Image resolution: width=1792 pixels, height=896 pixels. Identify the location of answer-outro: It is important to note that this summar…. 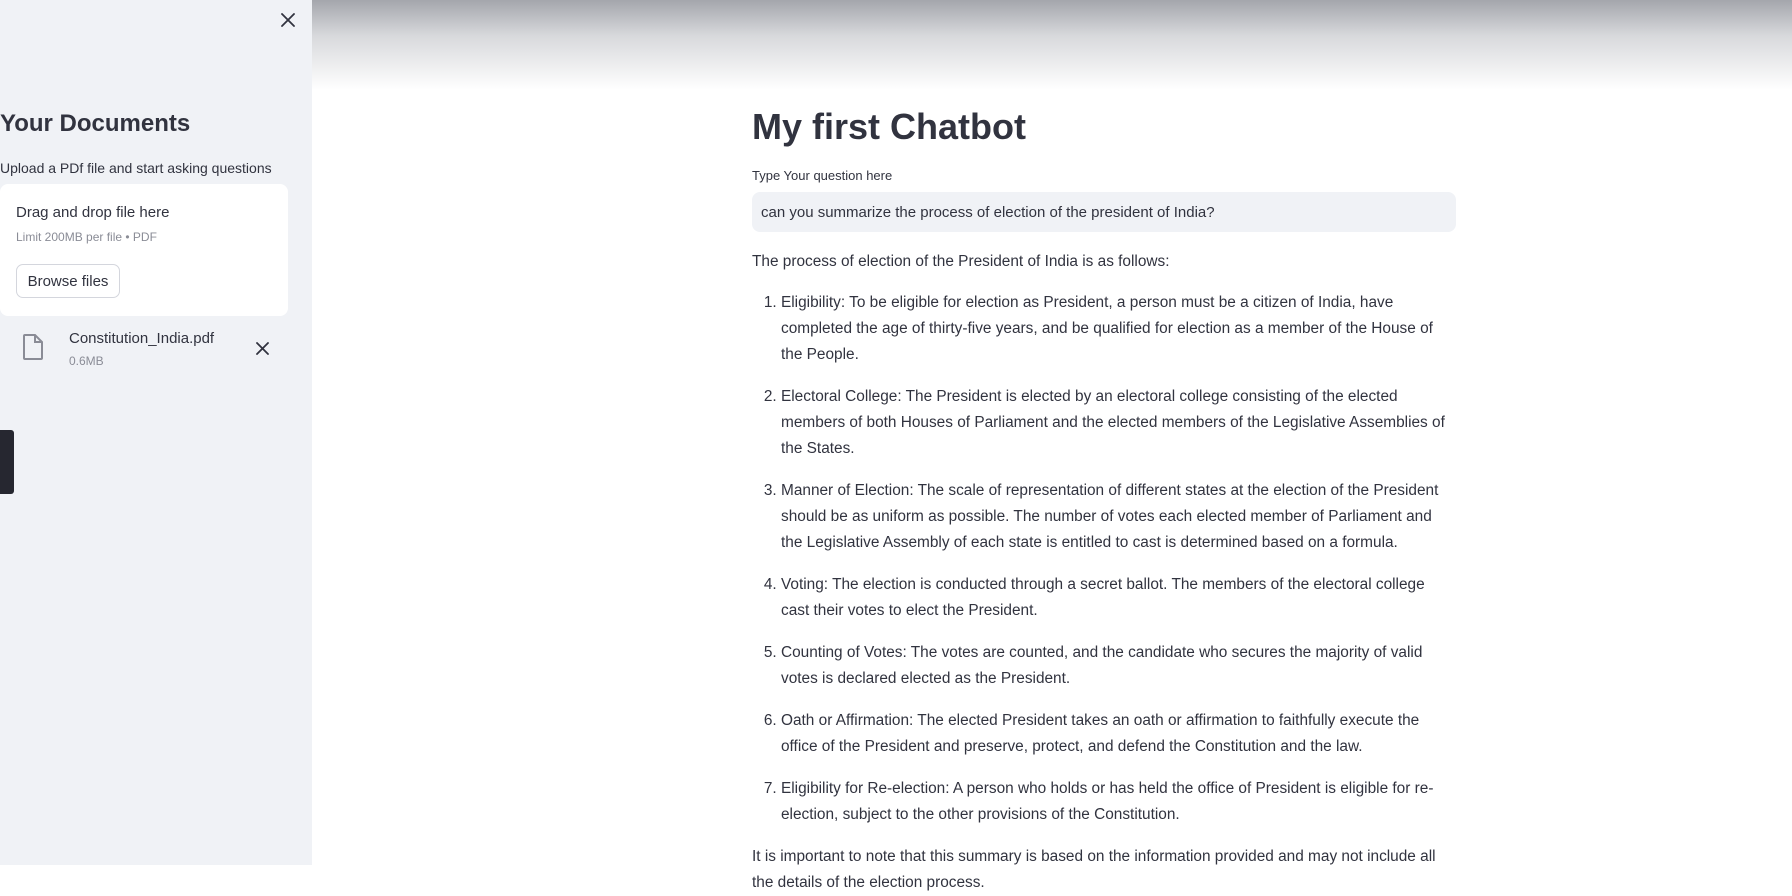
(1094, 869).